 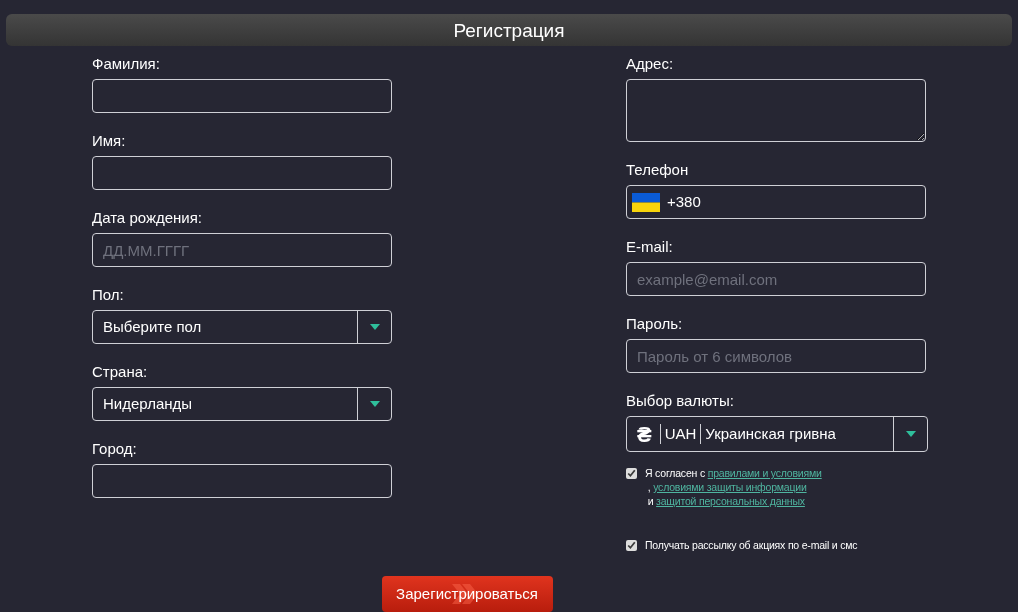 I want to click on flag-icon, so click(x=646, y=202).